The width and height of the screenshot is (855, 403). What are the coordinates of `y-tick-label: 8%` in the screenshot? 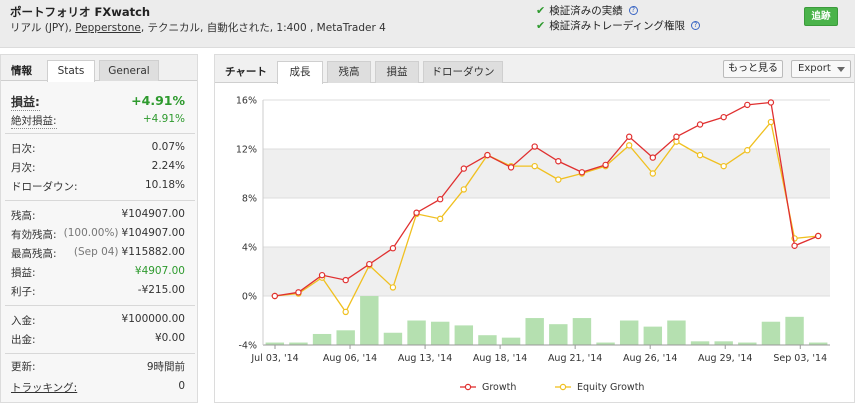 It's located at (249, 199).